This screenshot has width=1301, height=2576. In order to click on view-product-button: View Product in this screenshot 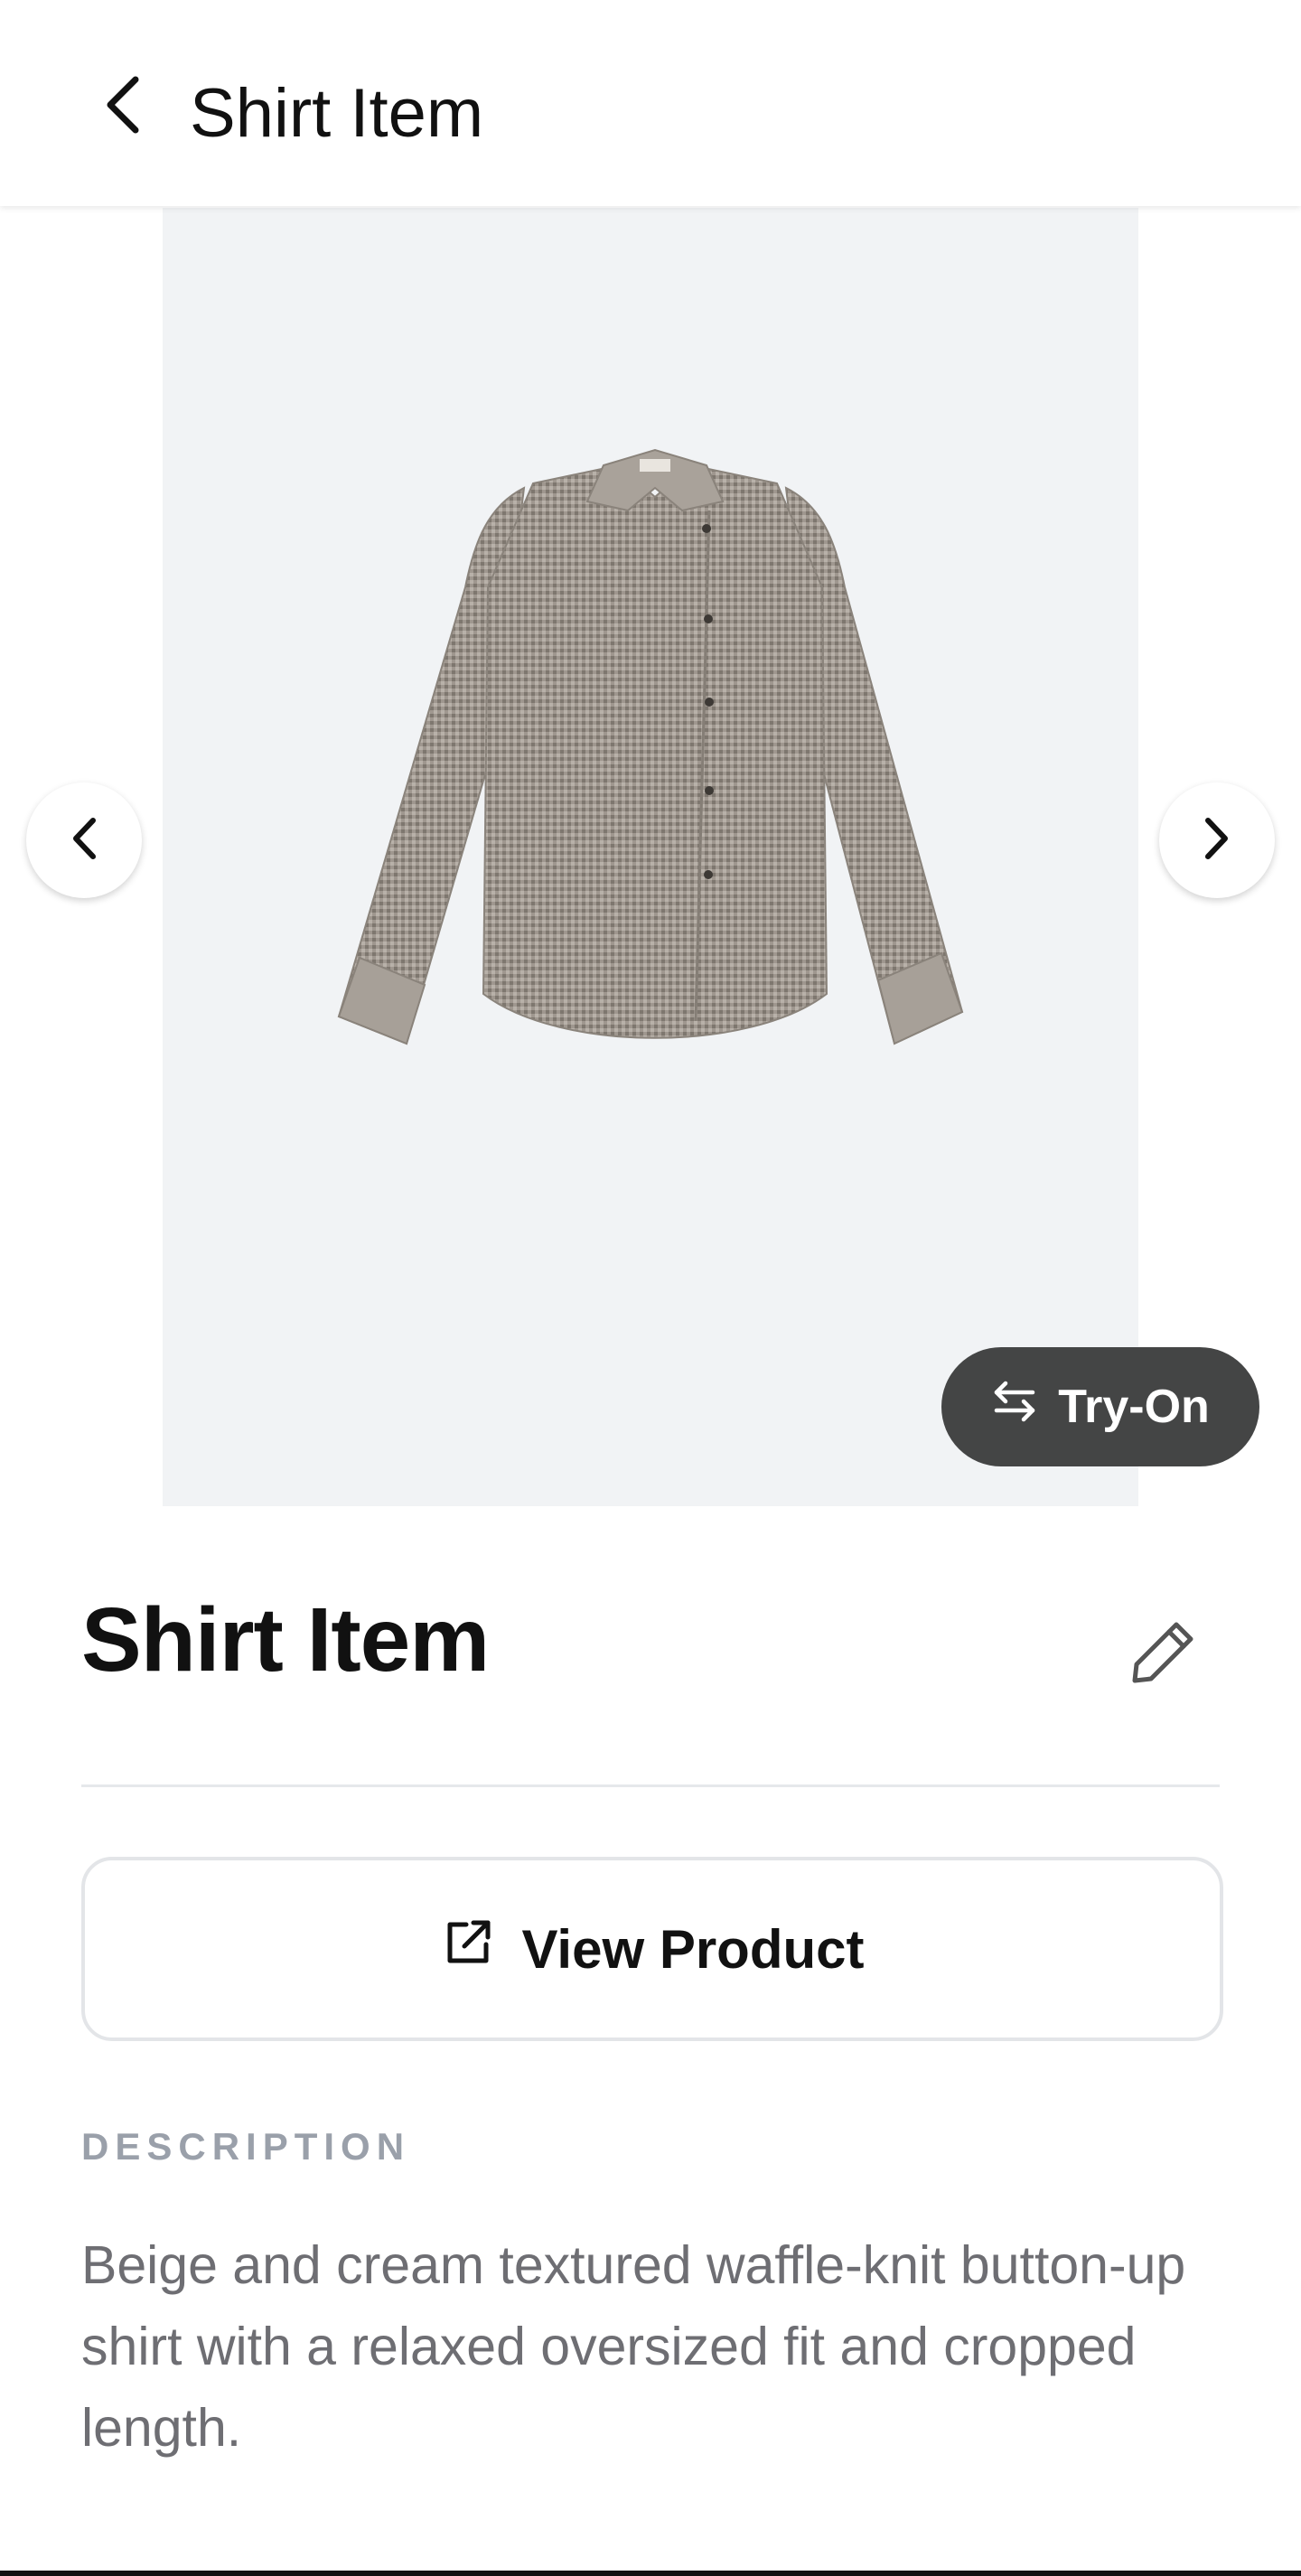, I will do `click(652, 1949)`.